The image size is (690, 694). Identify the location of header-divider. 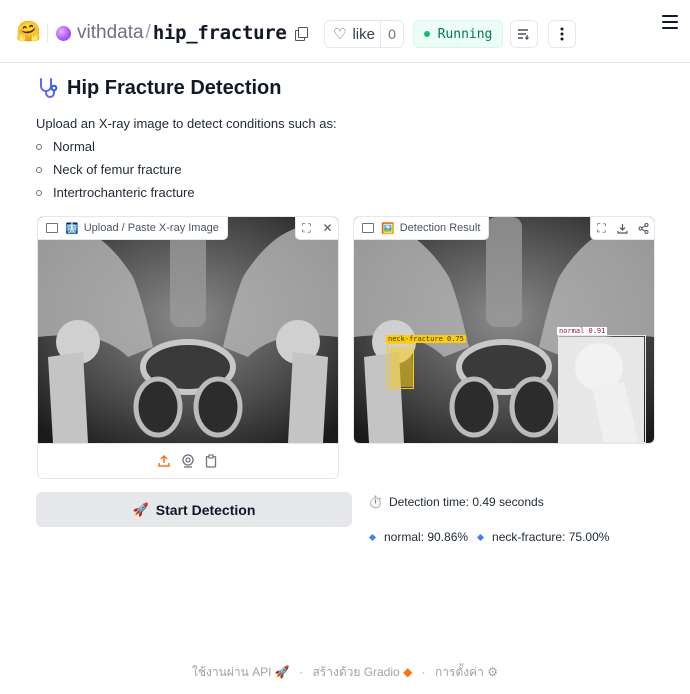
(47, 33).